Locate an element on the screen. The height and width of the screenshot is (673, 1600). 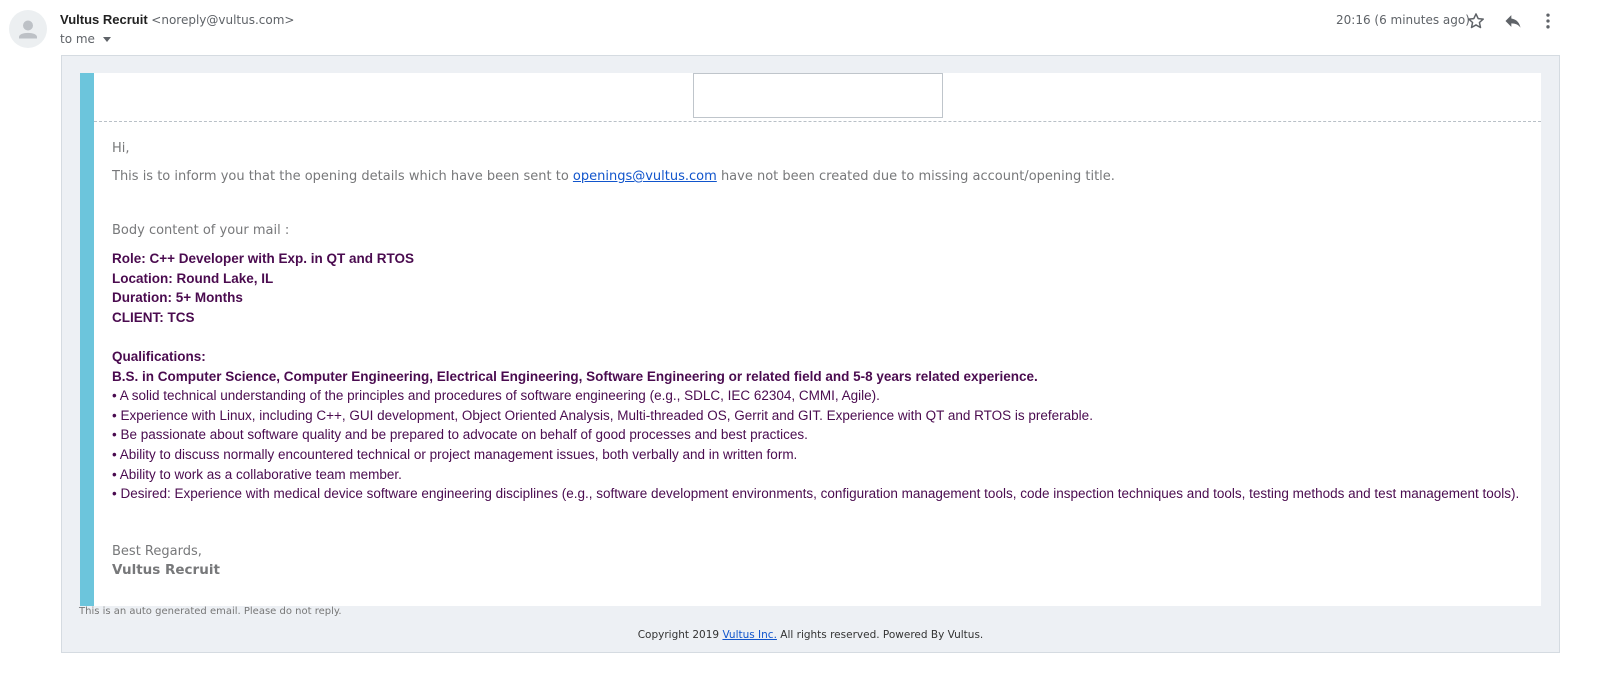
reply-button is located at coordinates (1513, 21).